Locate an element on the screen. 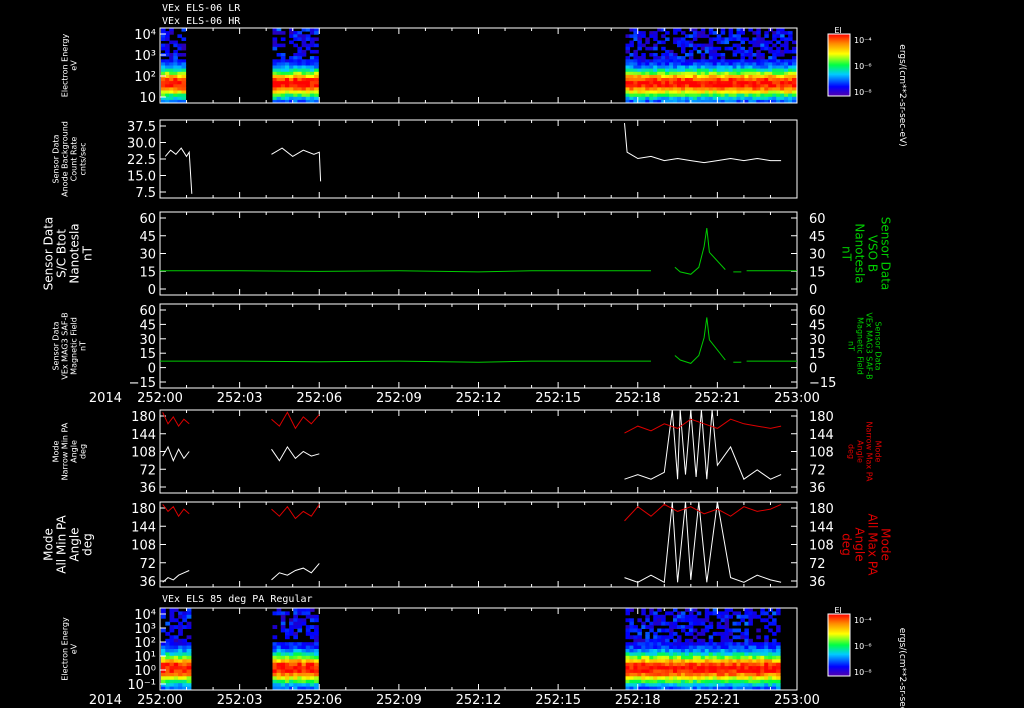 Image resolution: width=1024 pixels, height=708 pixels. colorbar-2-tick-label: 10⁻⁴ is located at coordinates (863, 620).